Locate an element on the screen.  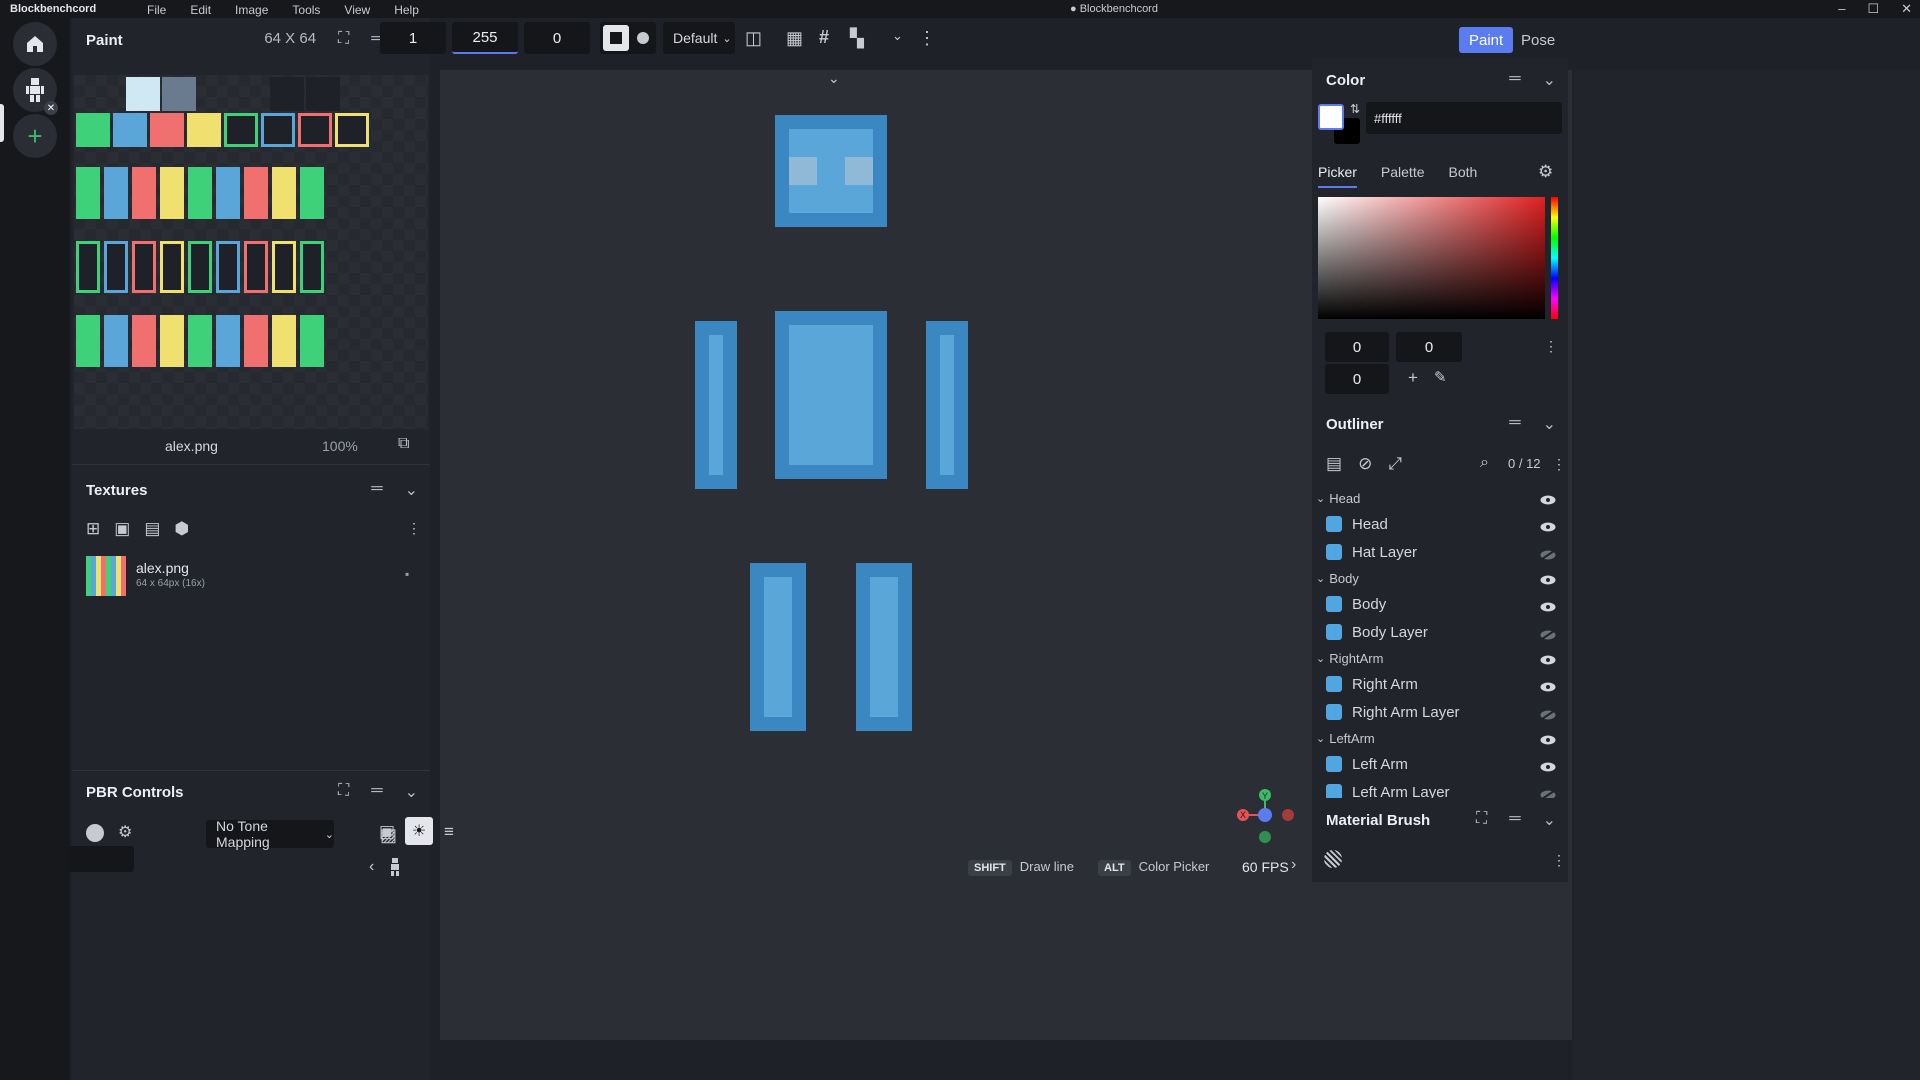
chevron-left-icon: ‹ is located at coordinates (371, 867).